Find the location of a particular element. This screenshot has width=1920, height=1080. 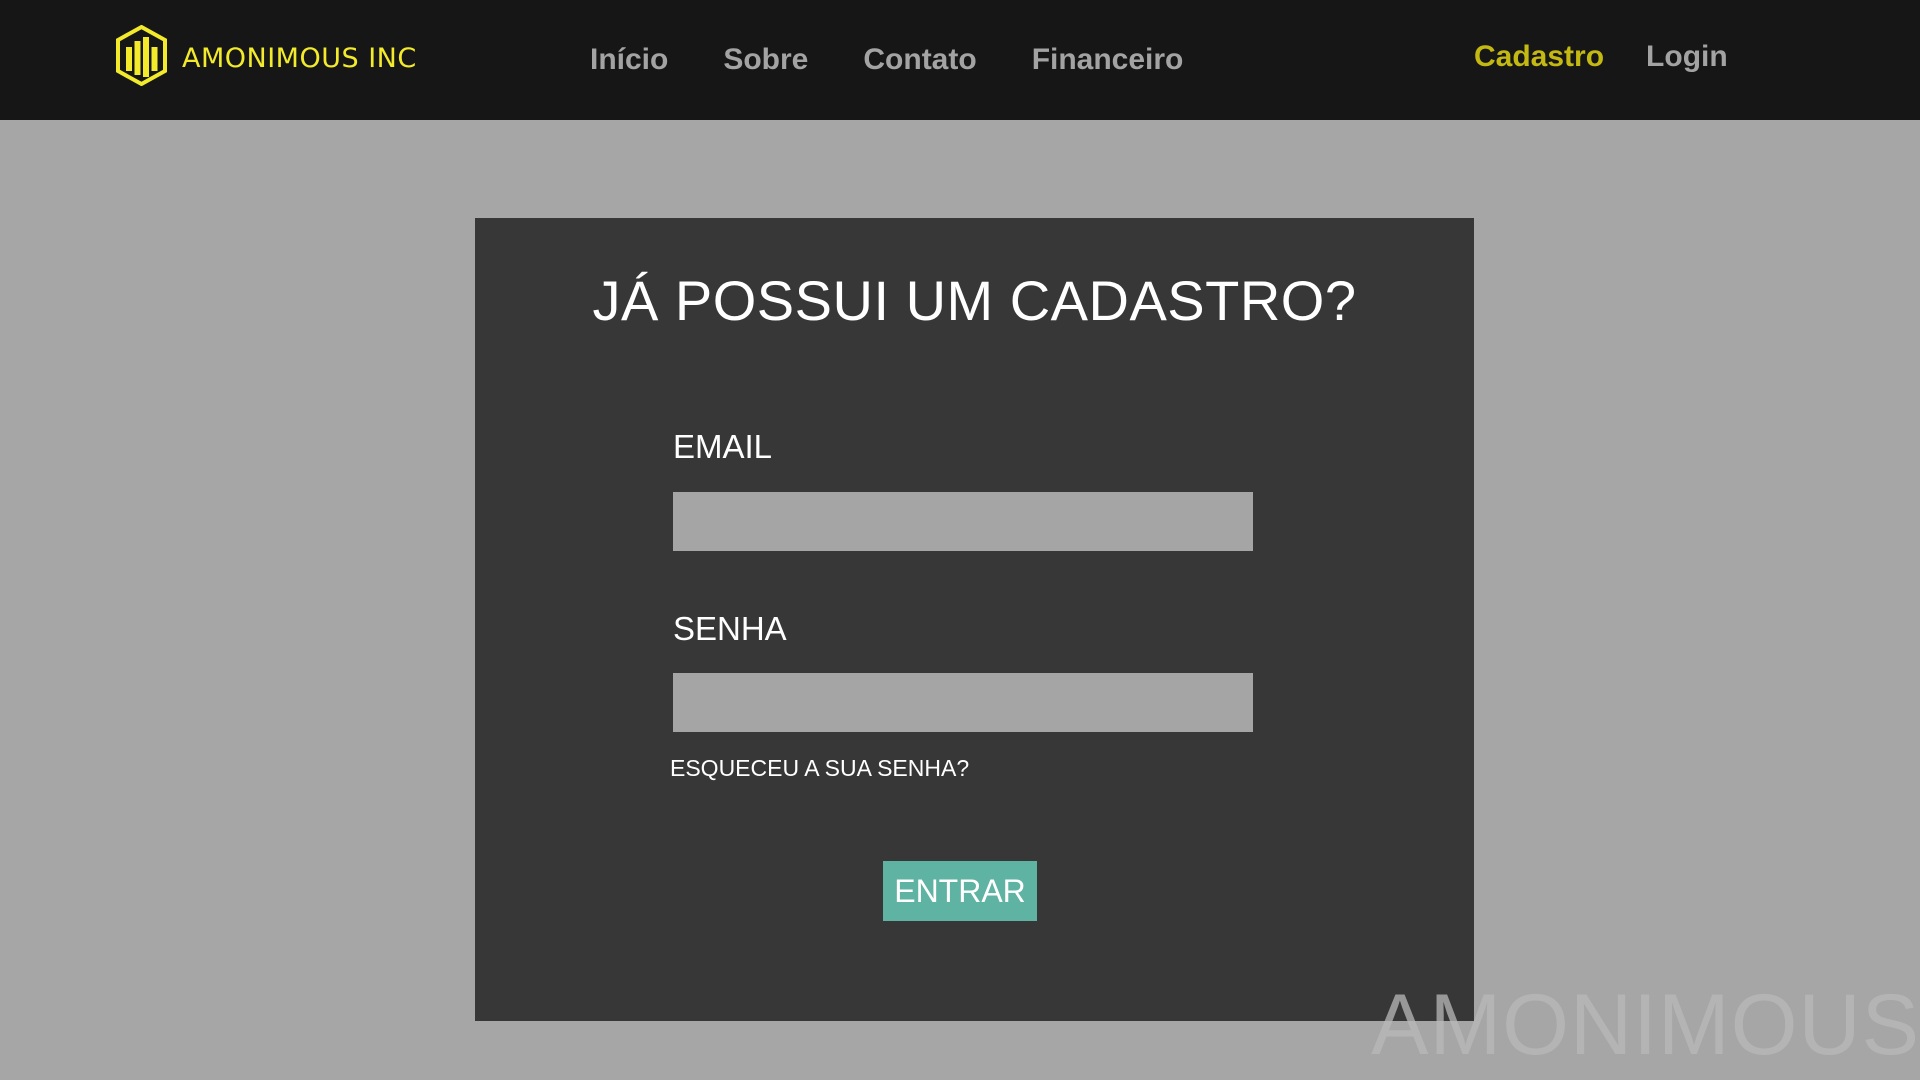

email-input is located at coordinates (963, 521).